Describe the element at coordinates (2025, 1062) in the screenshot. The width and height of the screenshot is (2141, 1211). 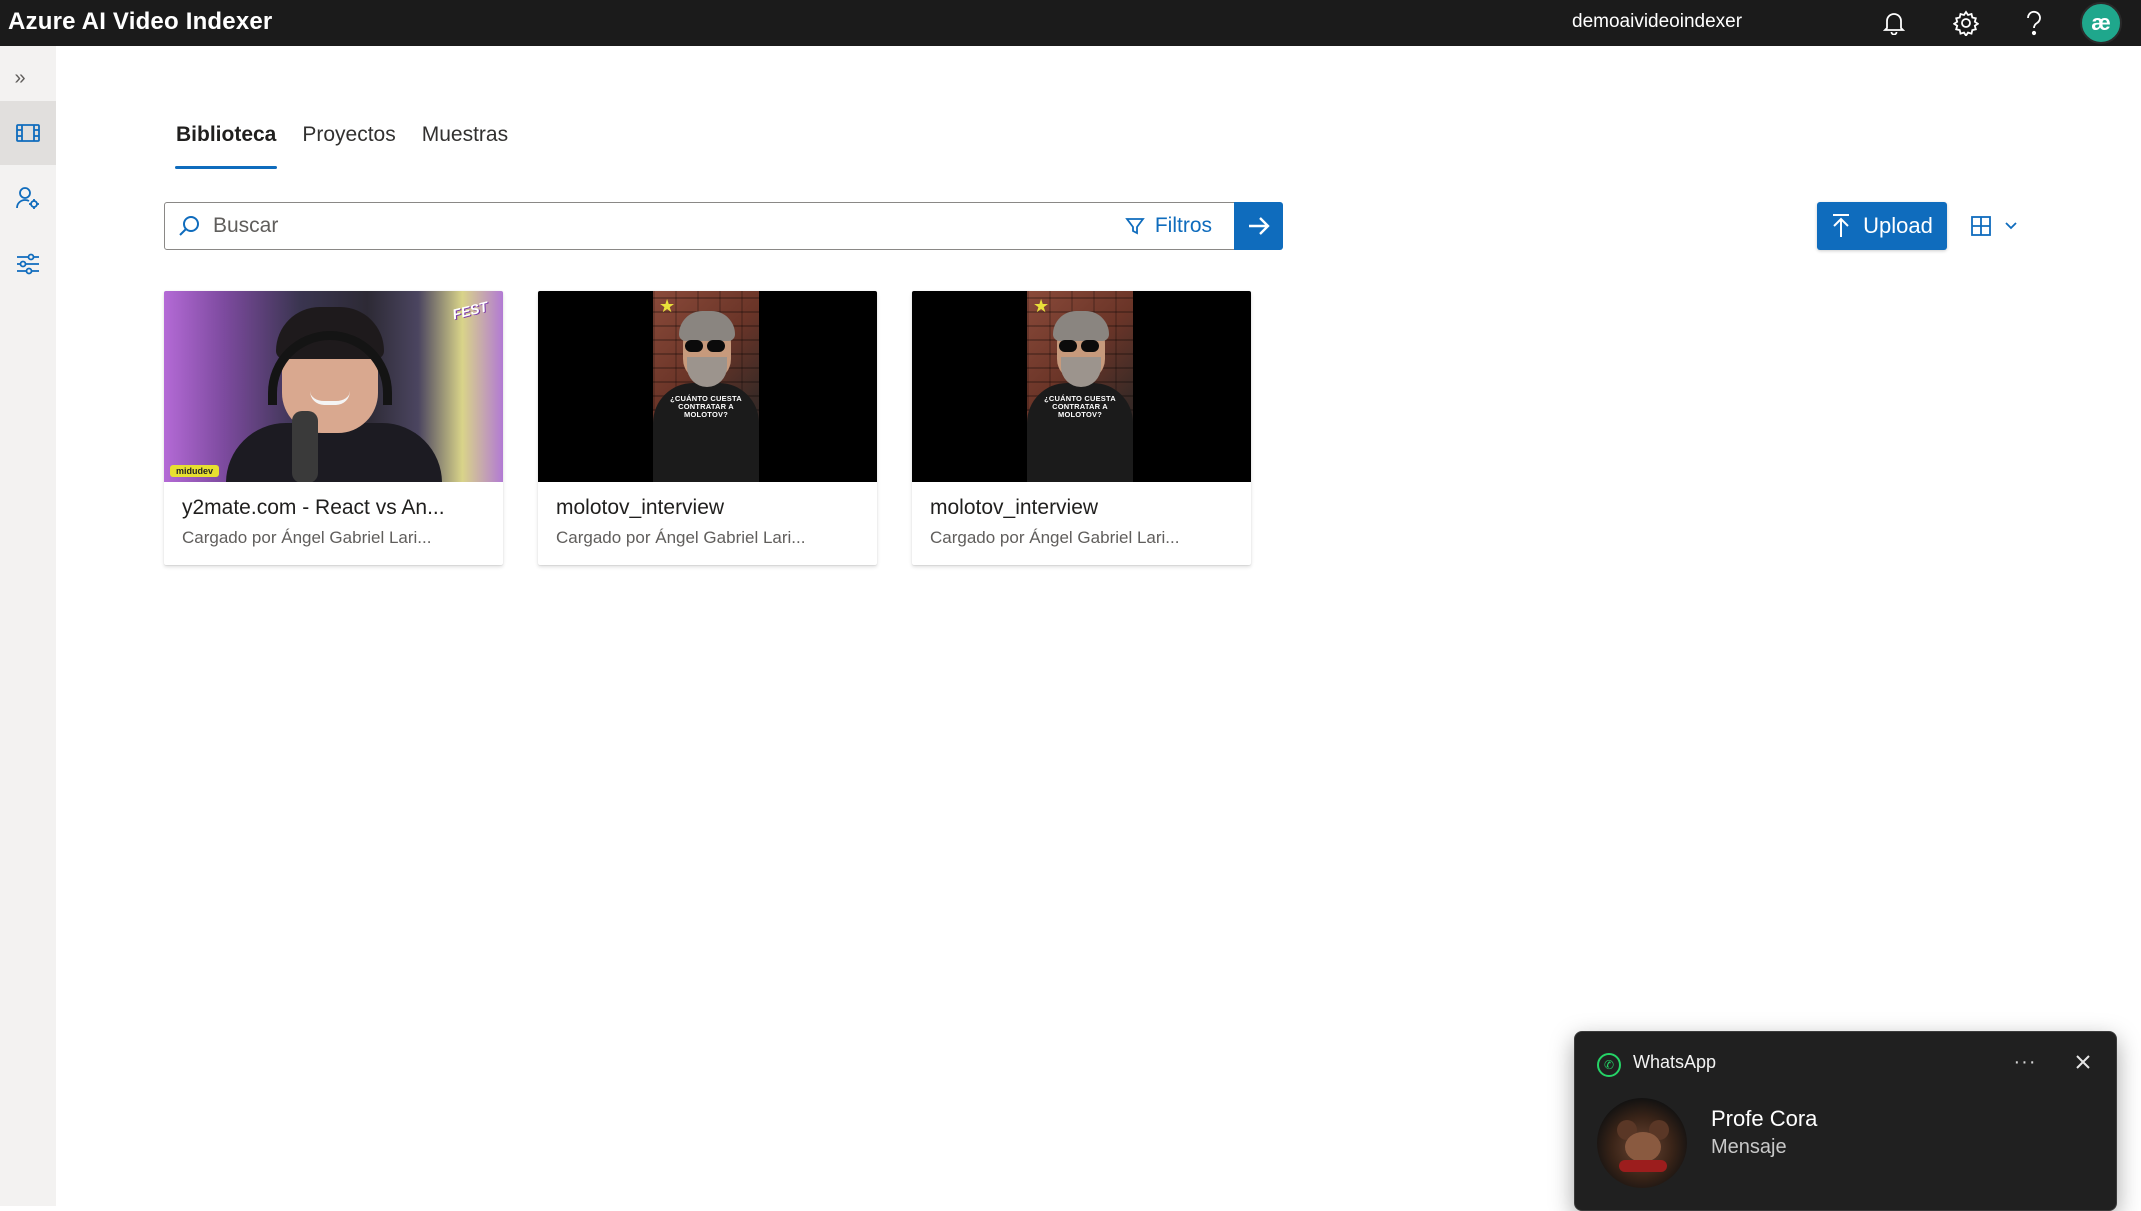
I see `more-options-button: ···` at that location.